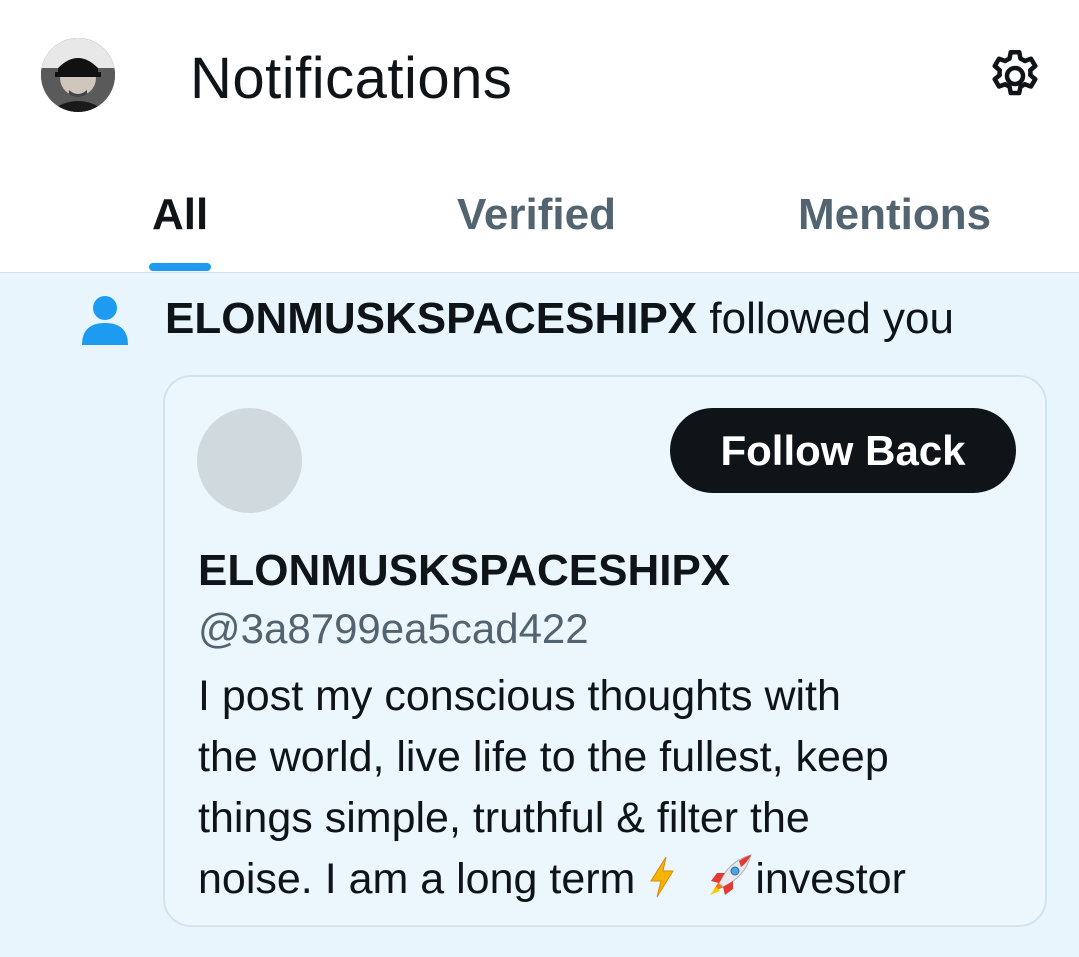 This screenshot has height=957, width=1079. I want to click on user-display-name: ELONMUSKSPACESHIPX, so click(464, 571).